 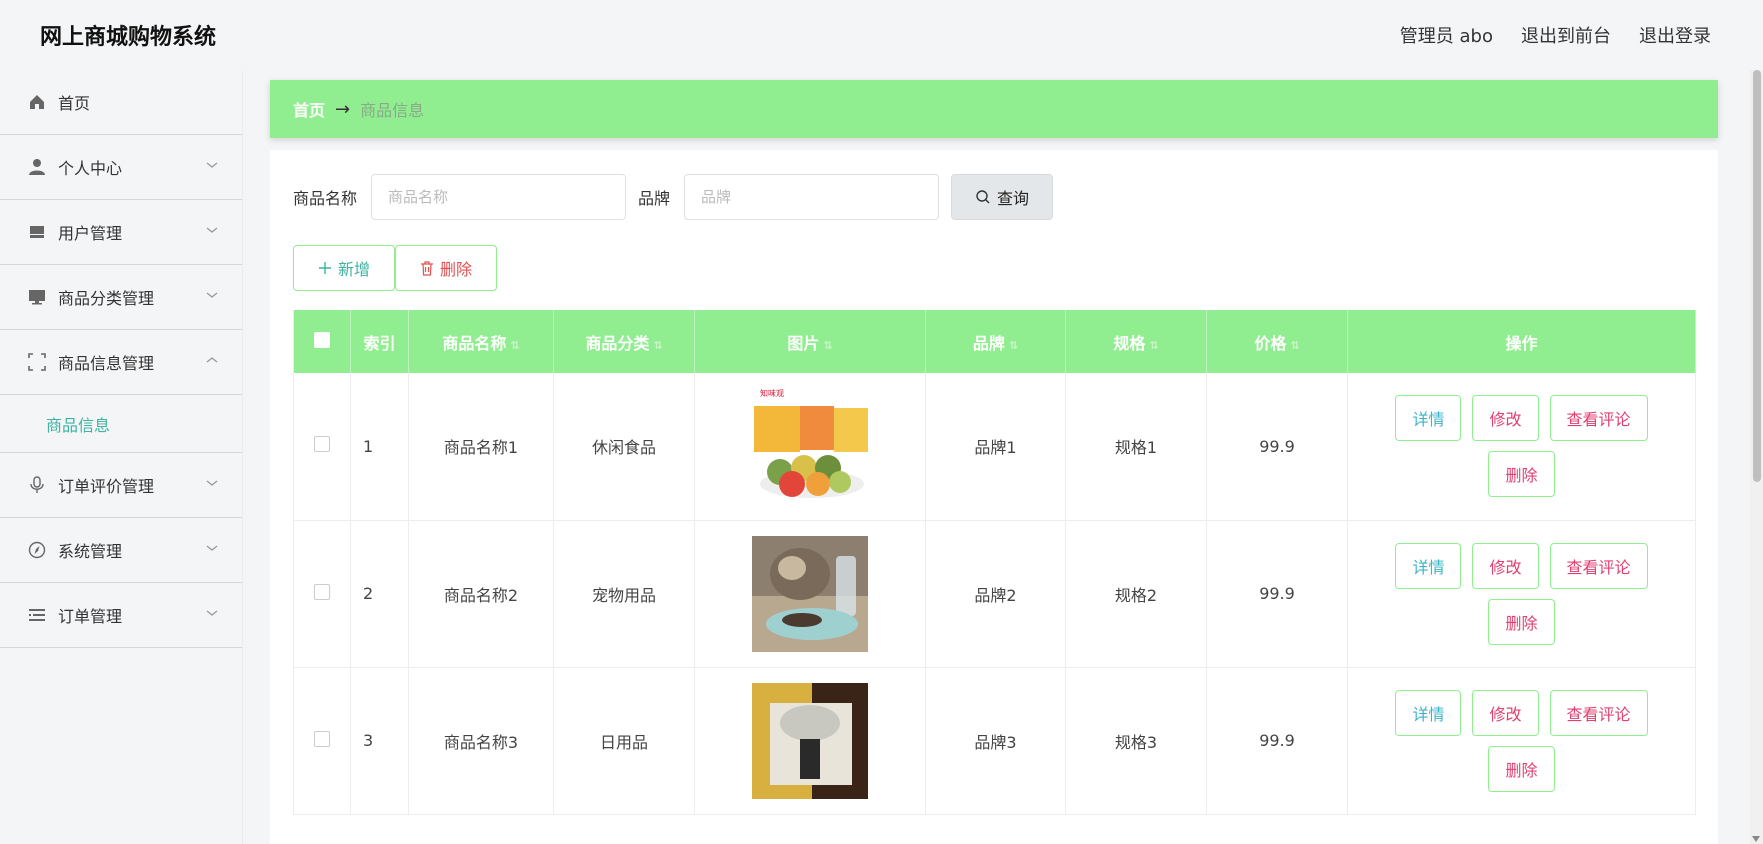 What do you see at coordinates (881, 35) in the screenshot?
I see `top-bar: 网上商城购物系统 管理员 abo 退出到前台 退出登录` at bounding box center [881, 35].